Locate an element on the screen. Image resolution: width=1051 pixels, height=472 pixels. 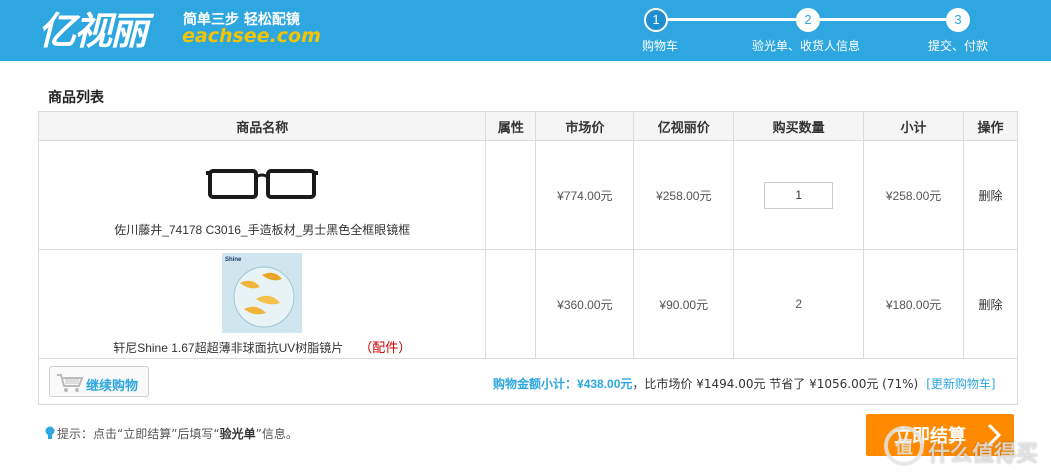
step-2-circle: 2 is located at coordinates (808, 20).